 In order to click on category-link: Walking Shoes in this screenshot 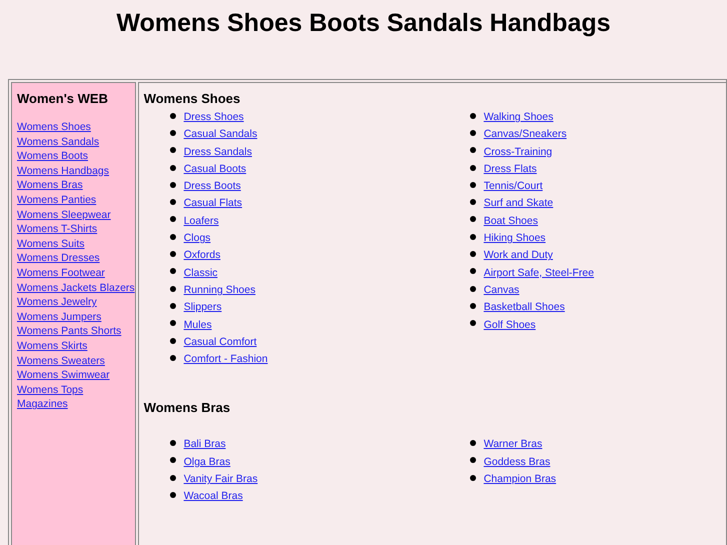, I will do `click(519, 117)`.